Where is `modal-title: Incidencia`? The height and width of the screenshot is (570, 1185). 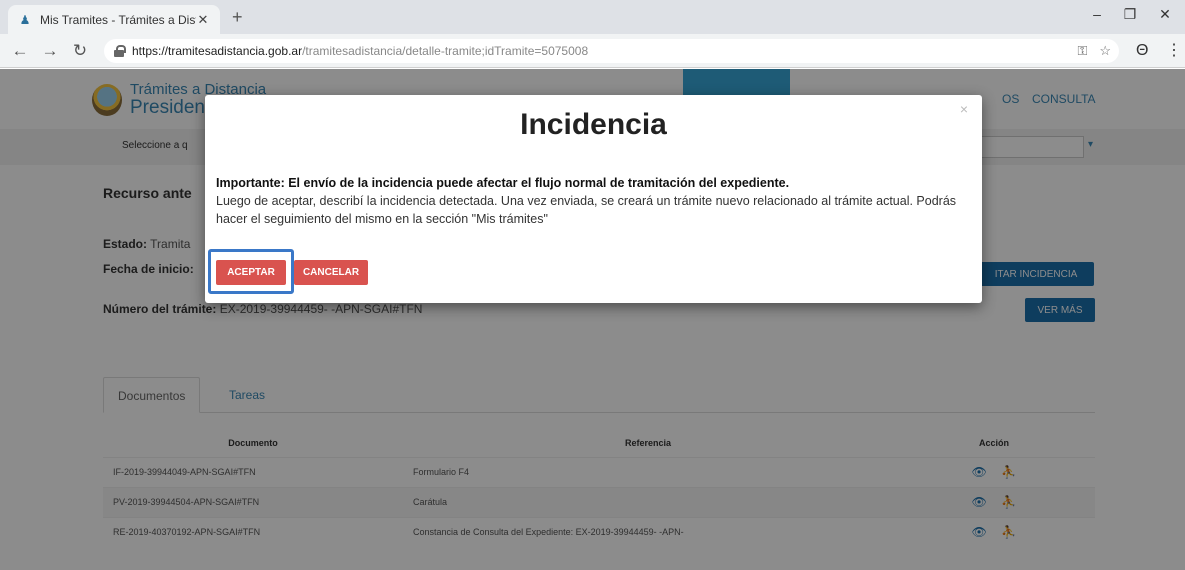
modal-title: Incidencia is located at coordinates (593, 124).